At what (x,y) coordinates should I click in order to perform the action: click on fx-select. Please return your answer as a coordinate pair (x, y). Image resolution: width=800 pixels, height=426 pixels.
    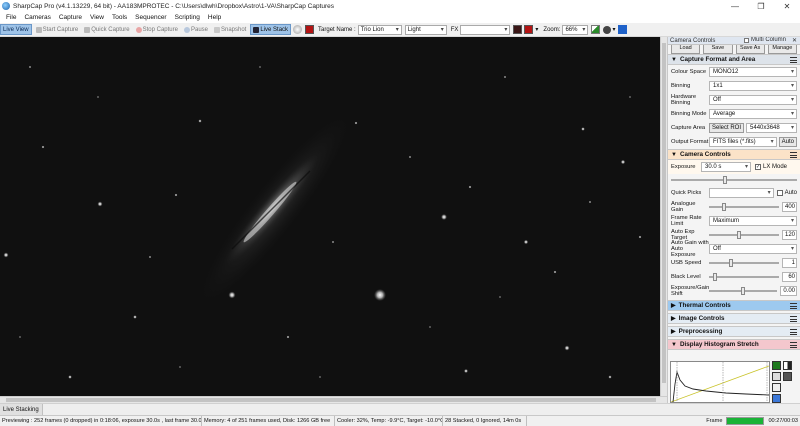
    Looking at the image, I should click on (485, 29).